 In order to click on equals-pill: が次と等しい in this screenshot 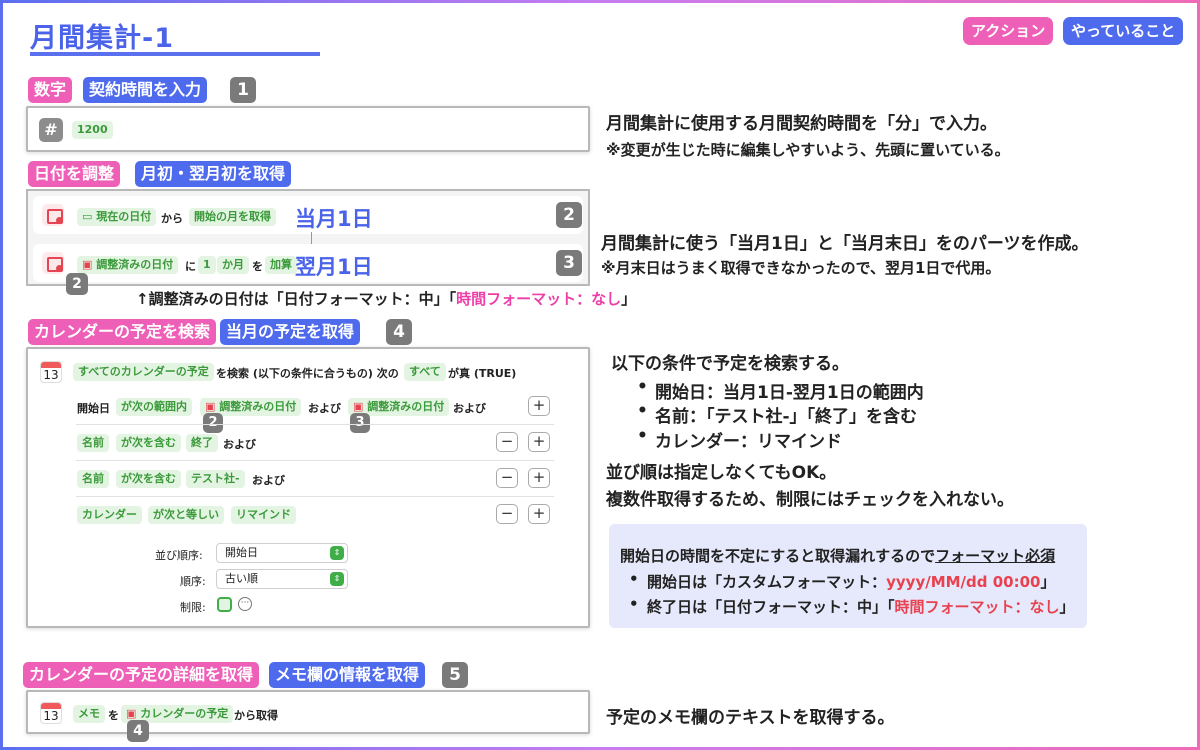, I will do `click(186, 515)`.